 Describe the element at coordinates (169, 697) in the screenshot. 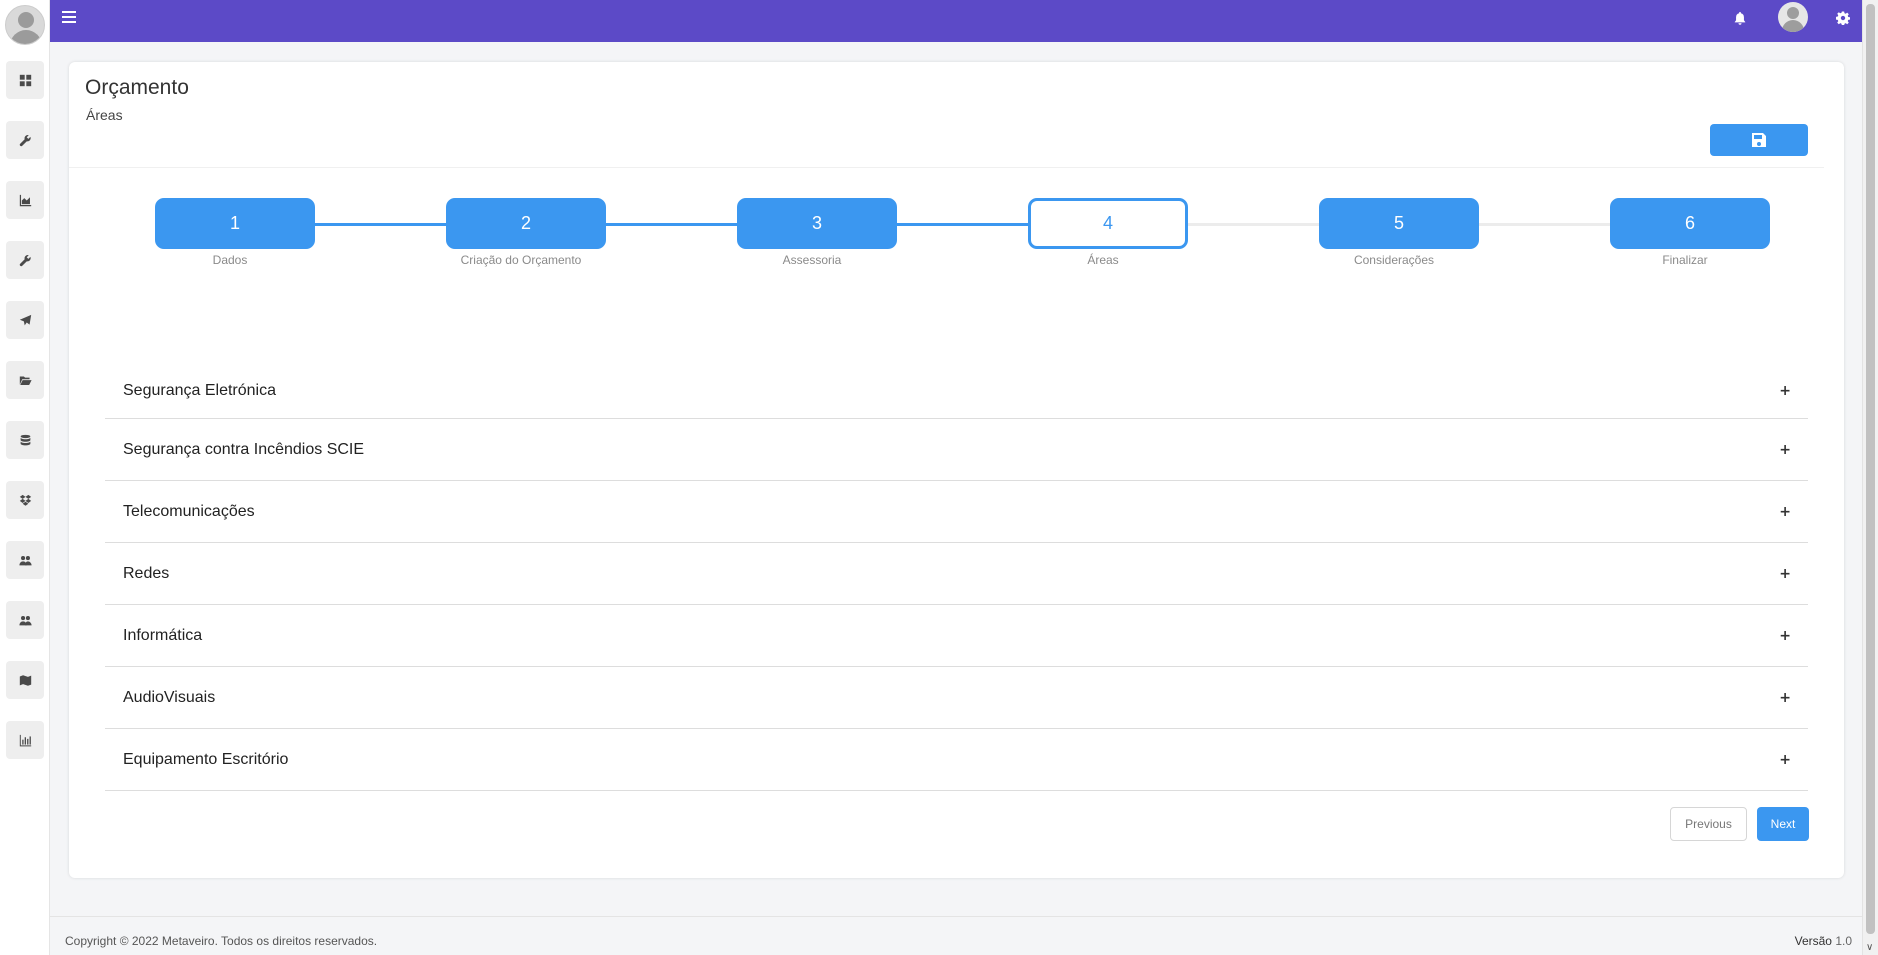

I see `accordion-item-label: AudioVisuais` at that location.